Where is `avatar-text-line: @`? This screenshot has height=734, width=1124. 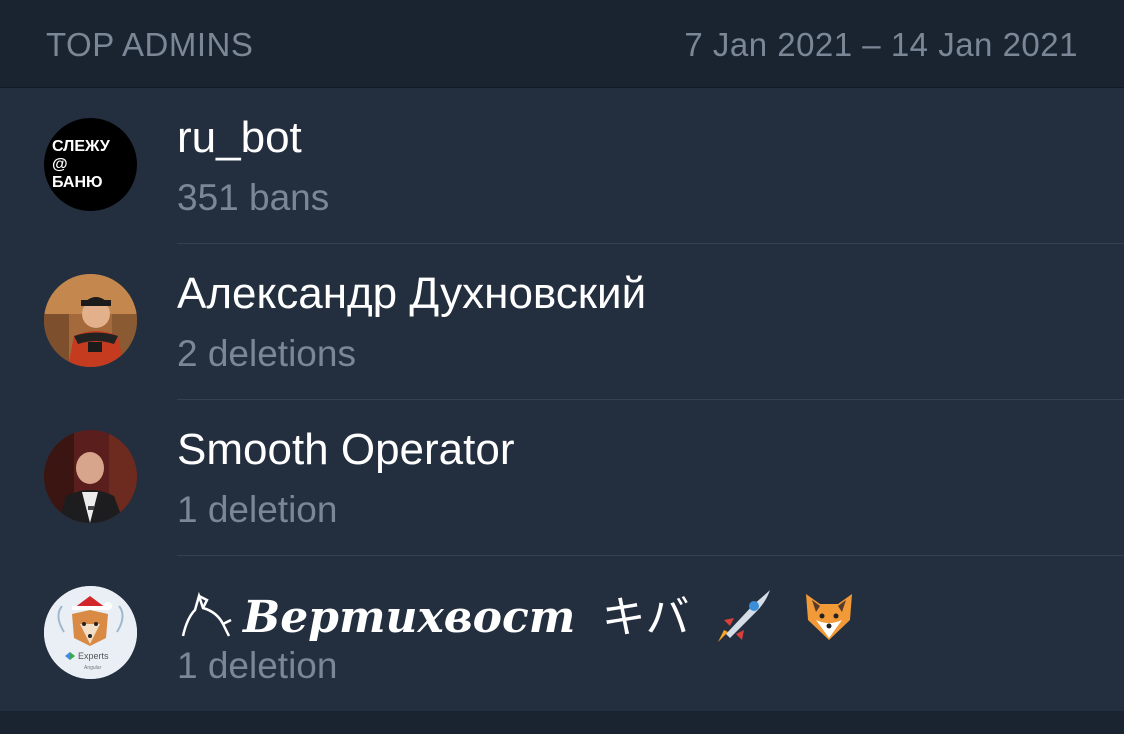 avatar-text-line: @ is located at coordinates (60, 164).